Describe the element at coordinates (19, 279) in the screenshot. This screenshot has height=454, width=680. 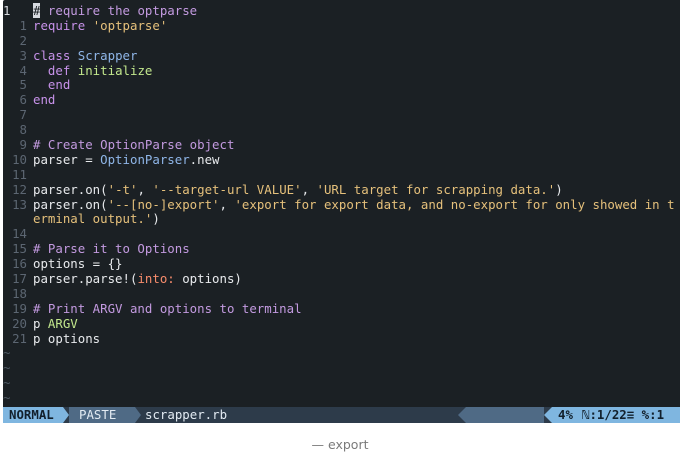
I see `line-number: 17` at that location.